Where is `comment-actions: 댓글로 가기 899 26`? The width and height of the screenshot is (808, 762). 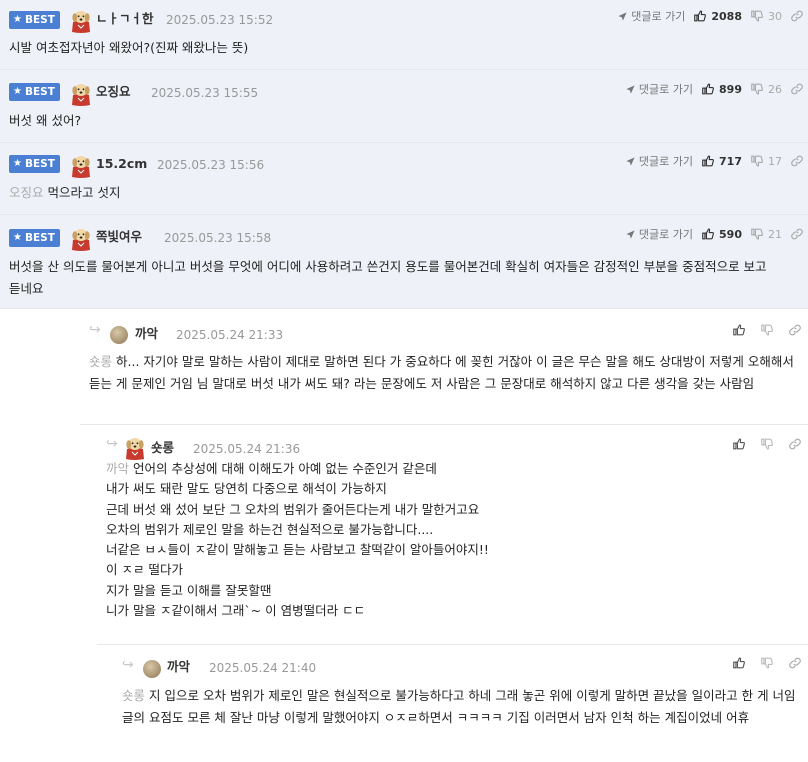
comment-actions: 댓글로 가기 899 26 is located at coordinates (714, 89).